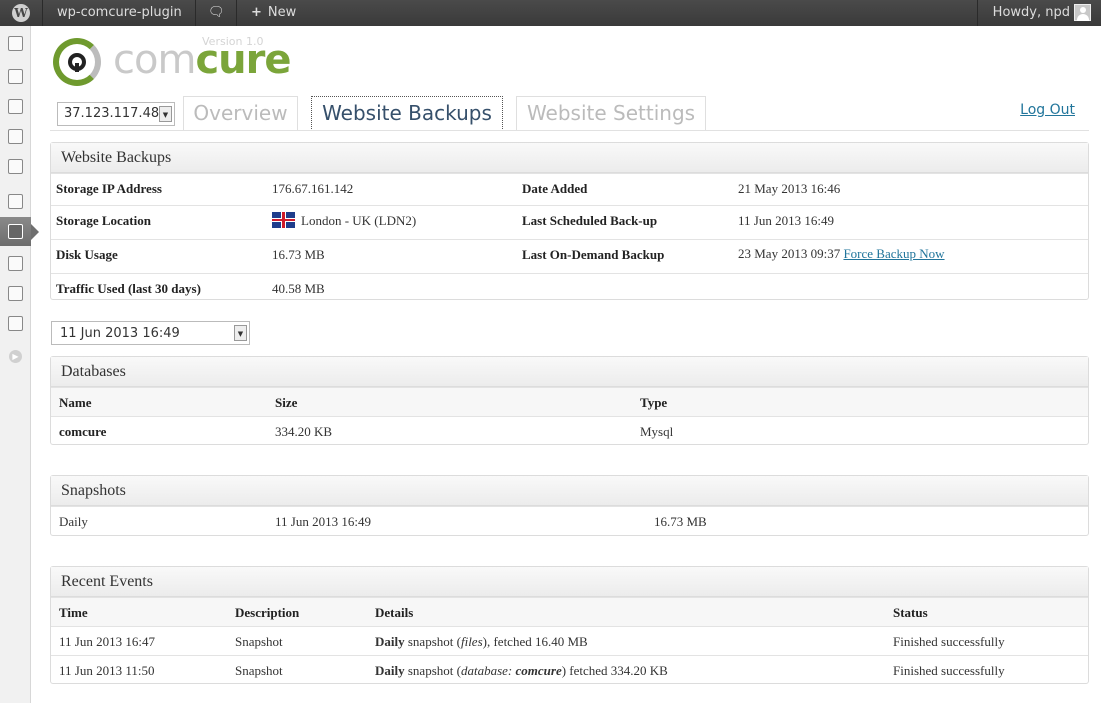 The width and height of the screenshot is (1101, 703). What do you see at coordinates (15, 106) in the screenshot?
I see `media-icon` at bounding box center [15, 106].